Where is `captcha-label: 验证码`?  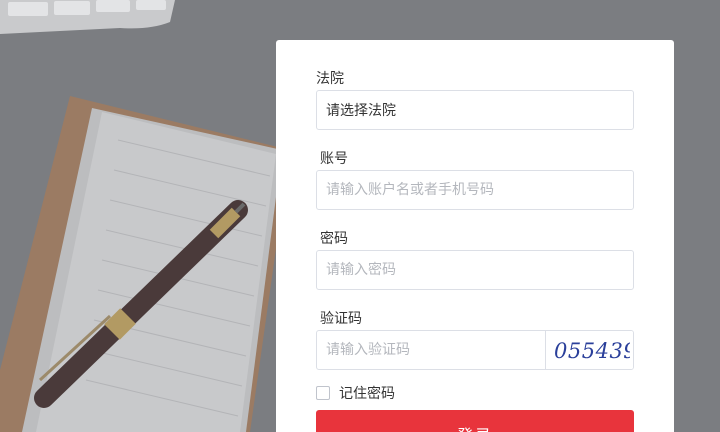 captcha-label: 验证码 is located at coordinates (341, 319).